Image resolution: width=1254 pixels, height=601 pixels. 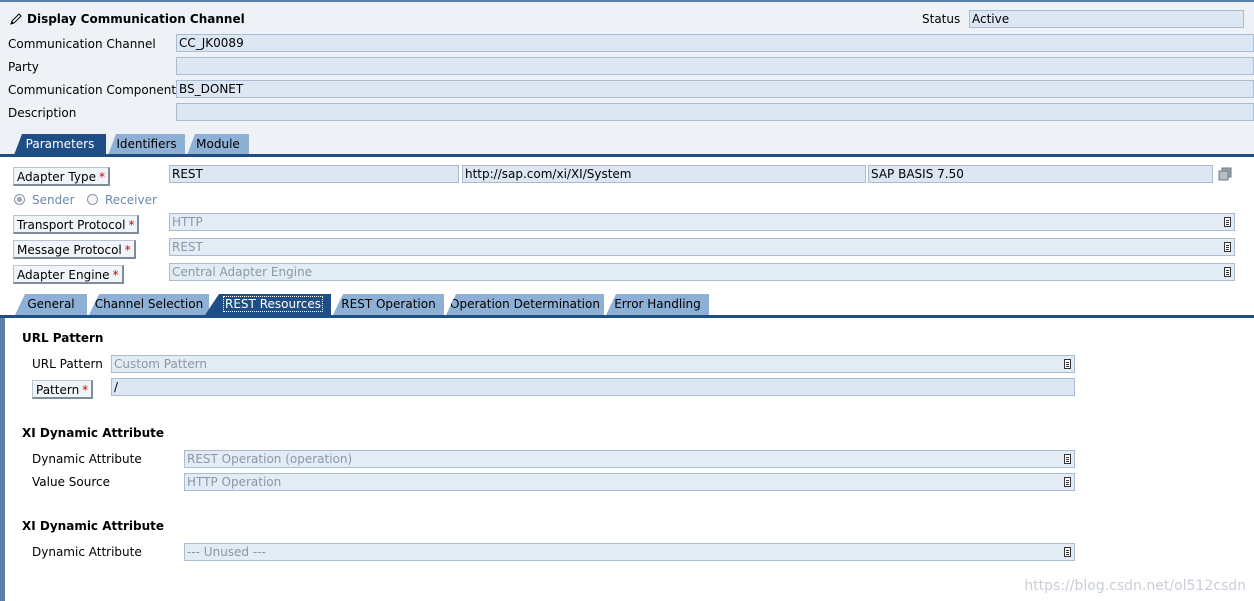 What do you see at coordinates (941, 19) in the screenshot?
I see `status-label: Status` at bounding box center [941, 19].